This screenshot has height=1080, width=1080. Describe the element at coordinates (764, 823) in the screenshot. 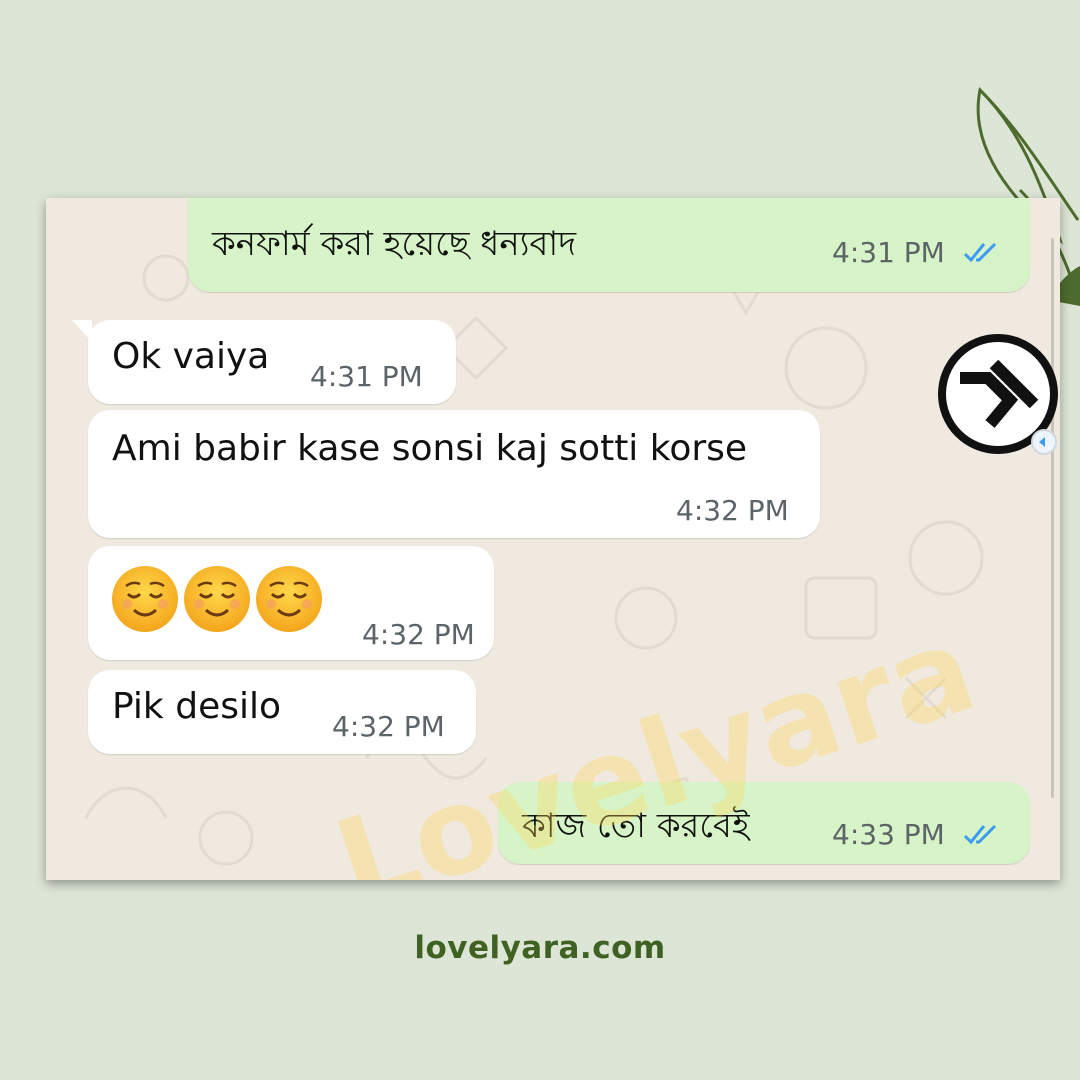

I see `message-bubble-outgoing: কাজ তো করবেই 4:33 PM` at that location.